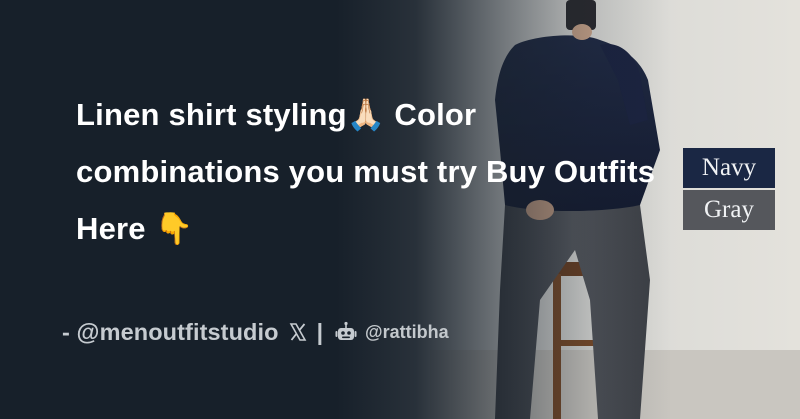 The width and height of the screenshot is (800, 419). I want to click on robot-icon, so click(346, 330).